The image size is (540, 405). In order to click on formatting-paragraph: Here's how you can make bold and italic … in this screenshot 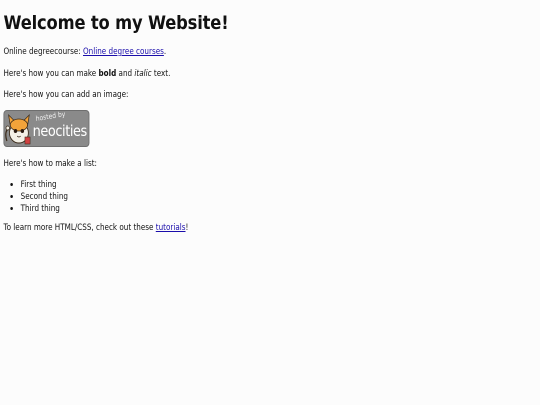, I will do `click(269, 73)`.